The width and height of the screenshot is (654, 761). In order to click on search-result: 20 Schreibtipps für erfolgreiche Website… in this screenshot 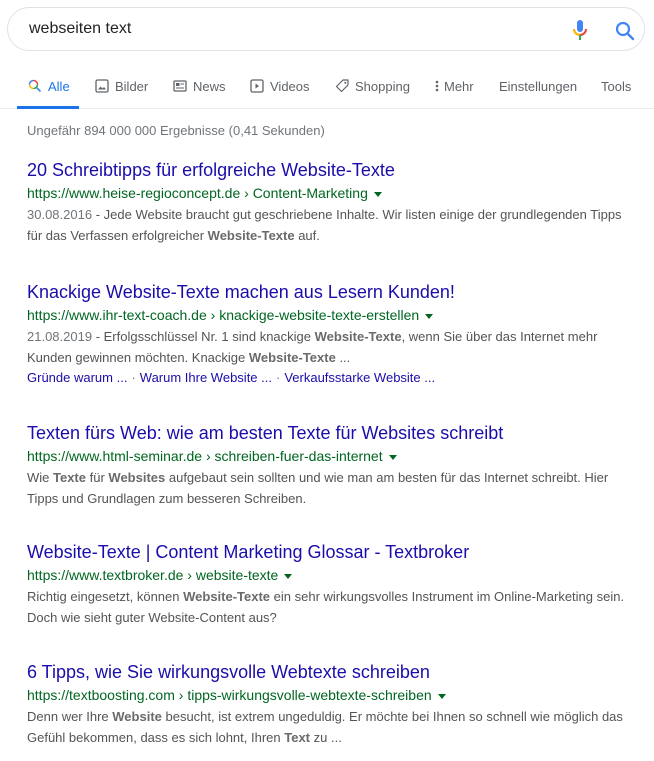, I will do `click(332, 202)`.